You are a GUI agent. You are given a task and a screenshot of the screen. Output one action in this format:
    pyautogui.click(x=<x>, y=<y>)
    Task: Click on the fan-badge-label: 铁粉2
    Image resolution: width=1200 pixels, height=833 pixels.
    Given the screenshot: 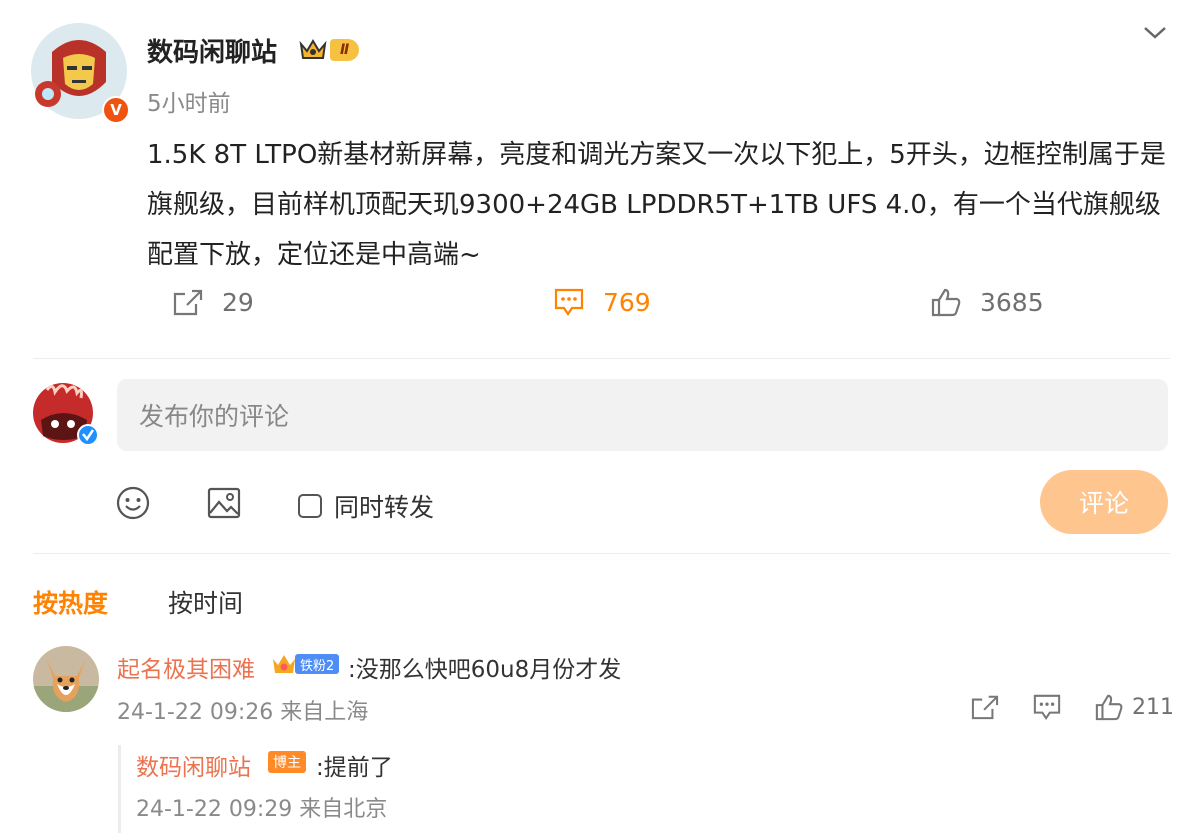 What is the action you would take?
    pyautogui.click(x=317, y=664)
    